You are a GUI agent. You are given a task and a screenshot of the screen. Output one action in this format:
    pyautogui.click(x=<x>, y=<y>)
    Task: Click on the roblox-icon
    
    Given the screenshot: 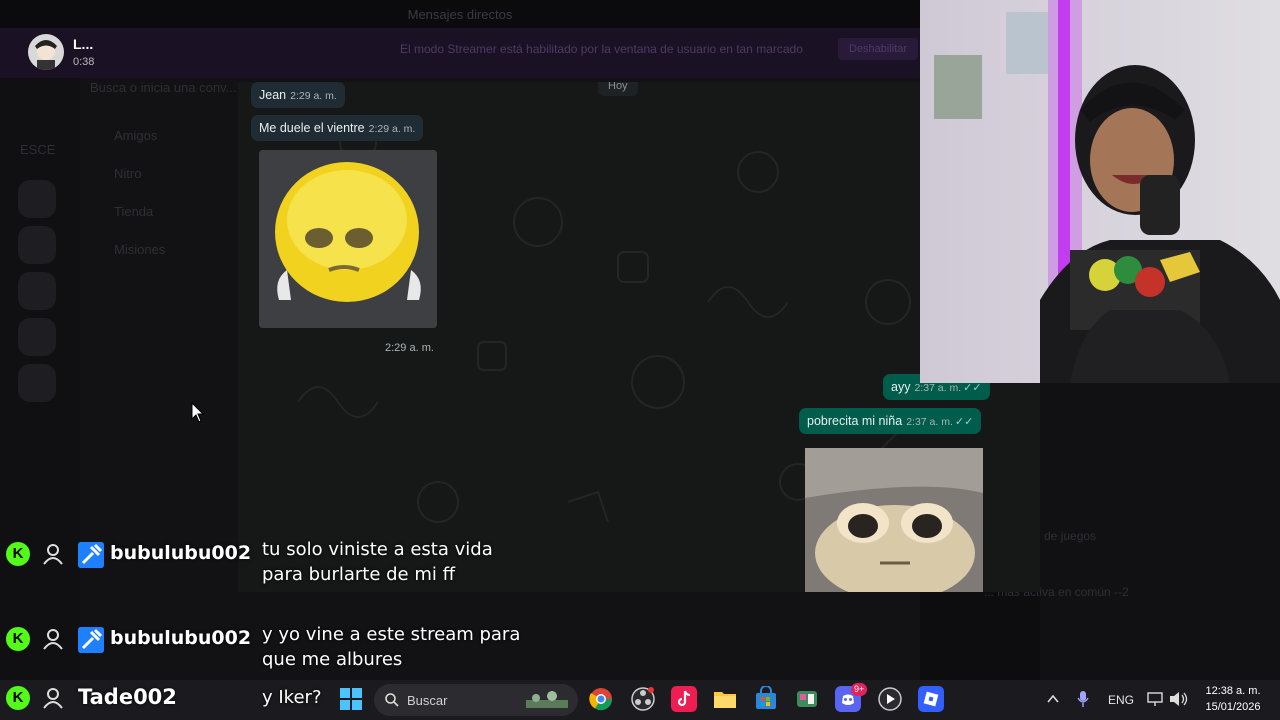 What is the action you would take?
    pyautogui.click(x=931, y=699)
    